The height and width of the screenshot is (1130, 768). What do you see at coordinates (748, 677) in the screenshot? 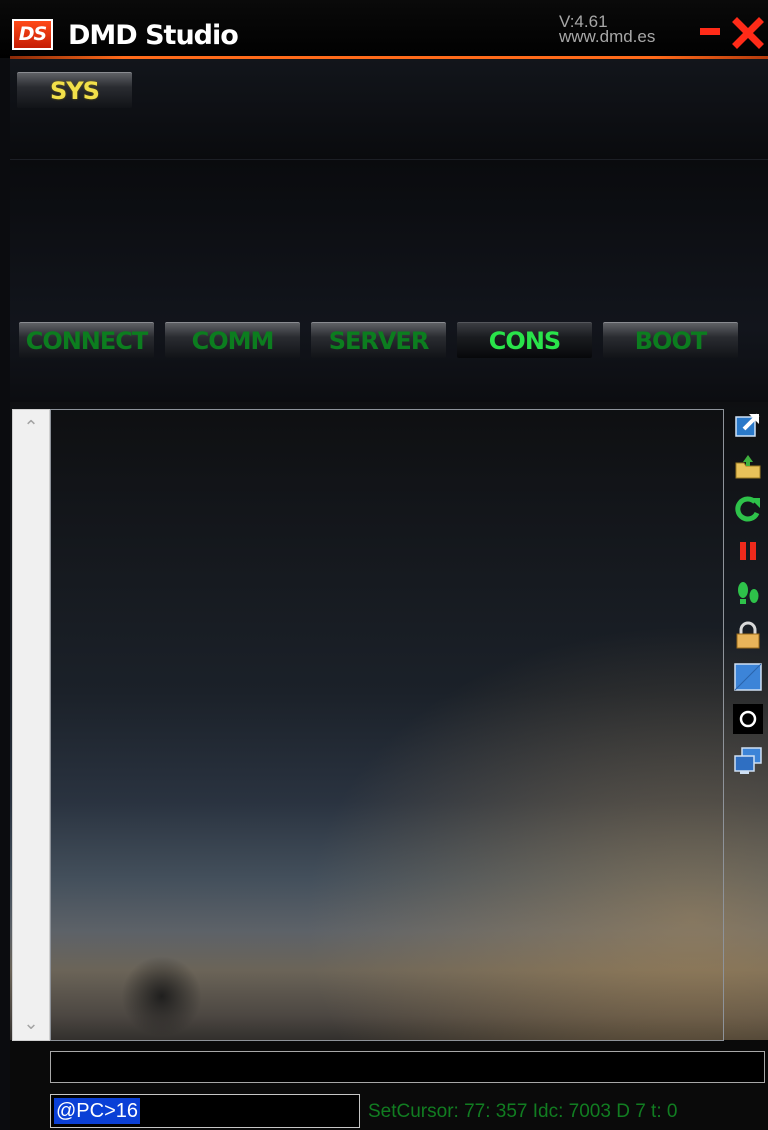
I see `blue-square-icon` at bounding box center [748, 677].